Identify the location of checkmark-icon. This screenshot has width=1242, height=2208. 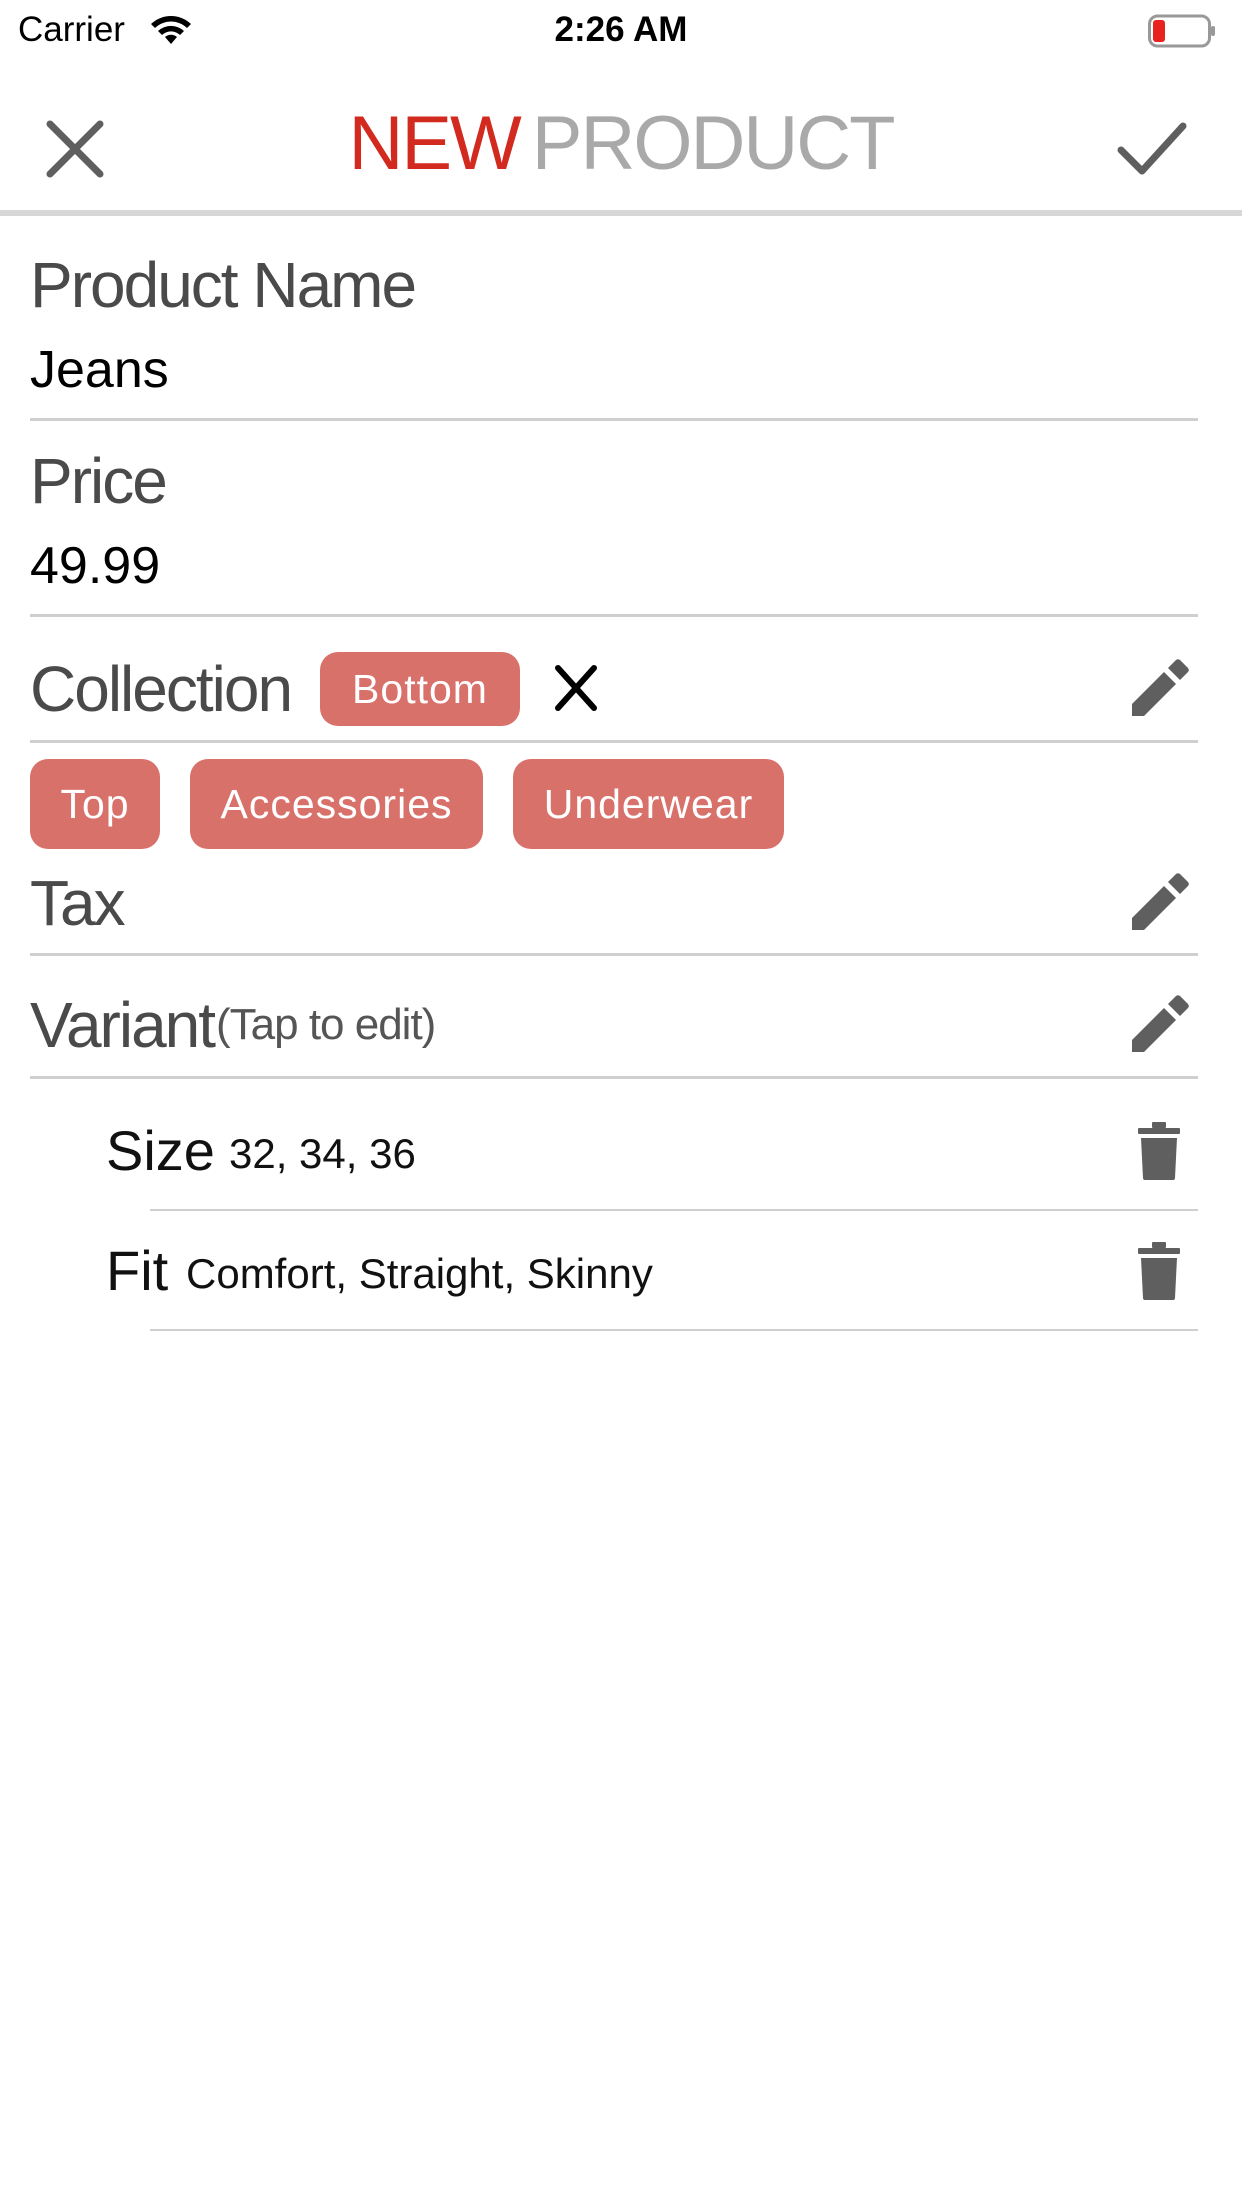
(1152, 149).